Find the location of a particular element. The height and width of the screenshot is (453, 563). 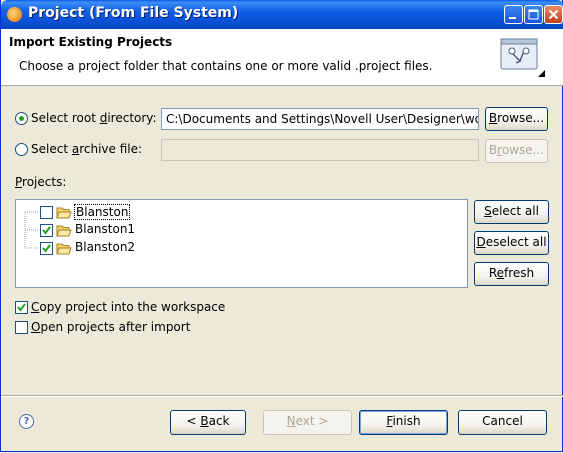

window-title: Project (From File System) is located at coordinates (133, 13).